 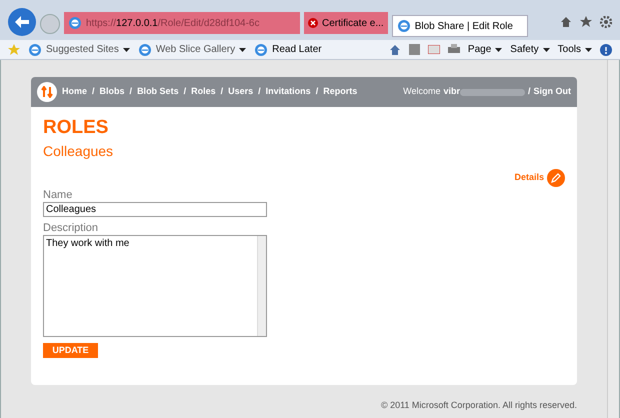 What do you see at coordinates (454, 49) in the screenshot?
I see `print-icon` at bounding box center [454, 49].